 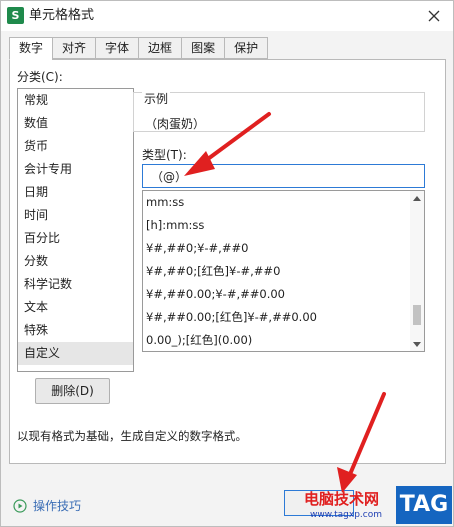 I want to click on tips-link: 操作技巧, so click(x=47, y=505).